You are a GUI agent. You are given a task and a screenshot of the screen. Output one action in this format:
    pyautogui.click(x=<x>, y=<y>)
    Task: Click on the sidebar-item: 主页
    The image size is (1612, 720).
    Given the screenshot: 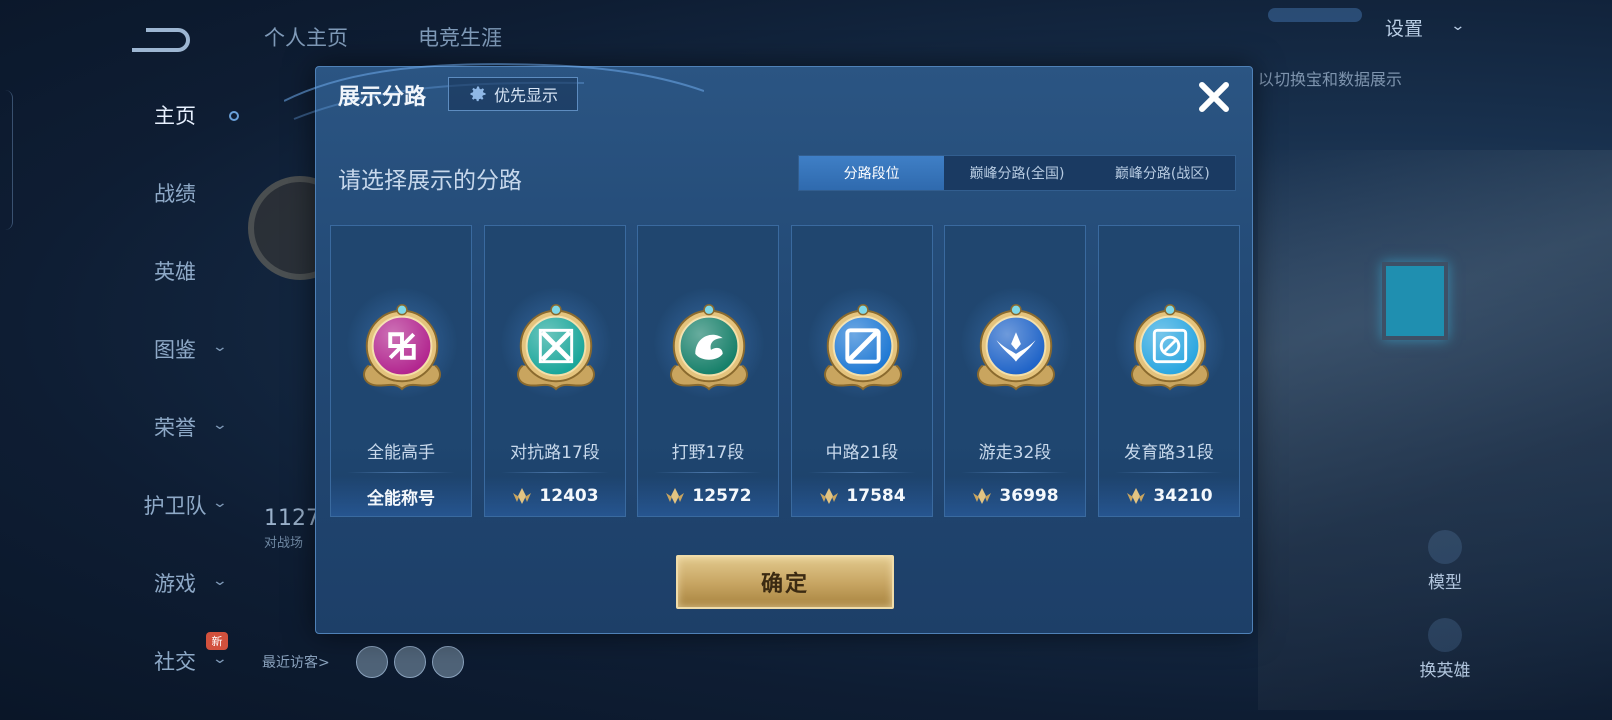 What is the action you would take?
    pyautogui.click(x=175, y=115)
    